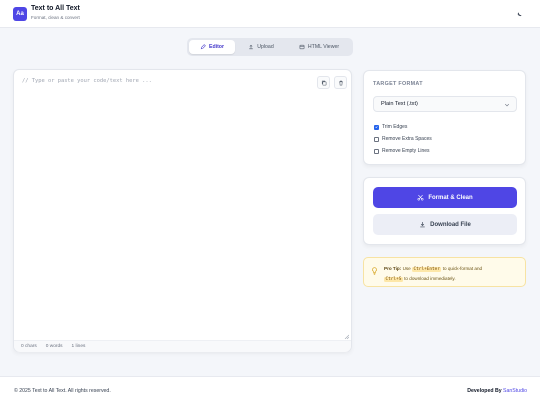 This screenshot has height=405, width=540. Describe the element at coordinates (395, 127) in the screenshot. I see `option-trim-edges-label: Trim Edges` at that location.